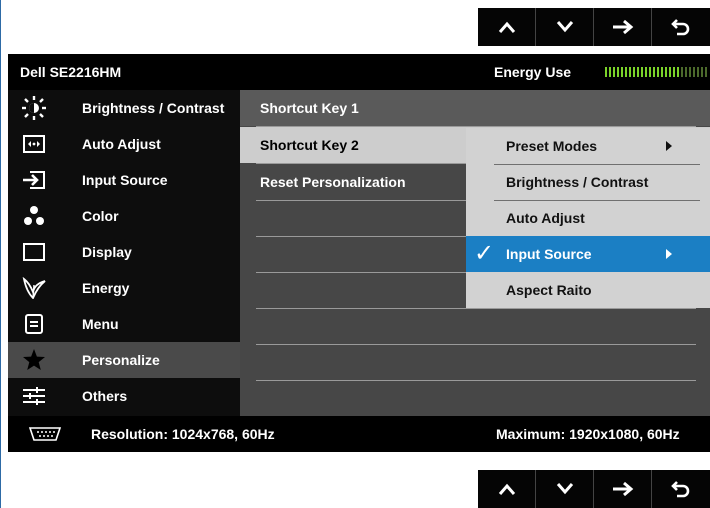 The height and width of the screenshot is (508, 710). I want to click on option-label: Preset Modes, so click(552, 146).